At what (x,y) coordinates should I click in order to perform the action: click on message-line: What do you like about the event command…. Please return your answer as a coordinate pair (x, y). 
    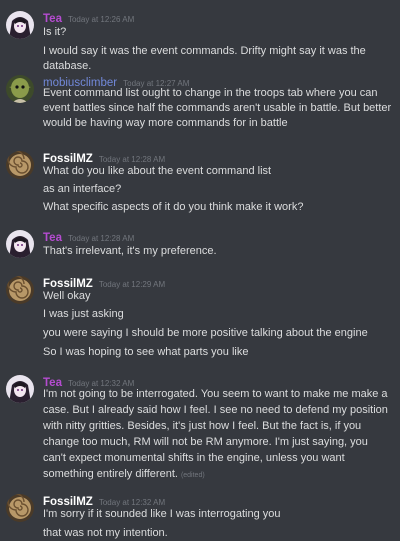
    Looking at the image, I should click on (157, 171).